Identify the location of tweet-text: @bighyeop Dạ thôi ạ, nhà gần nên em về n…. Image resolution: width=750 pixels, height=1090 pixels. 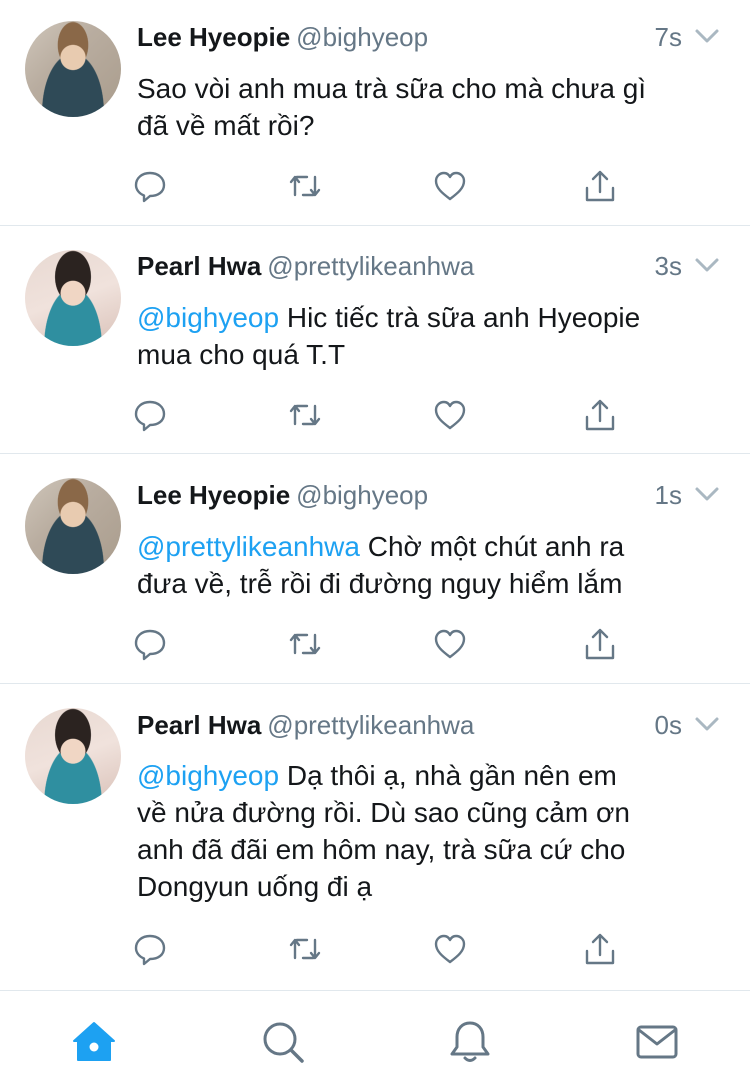
(429, 831).